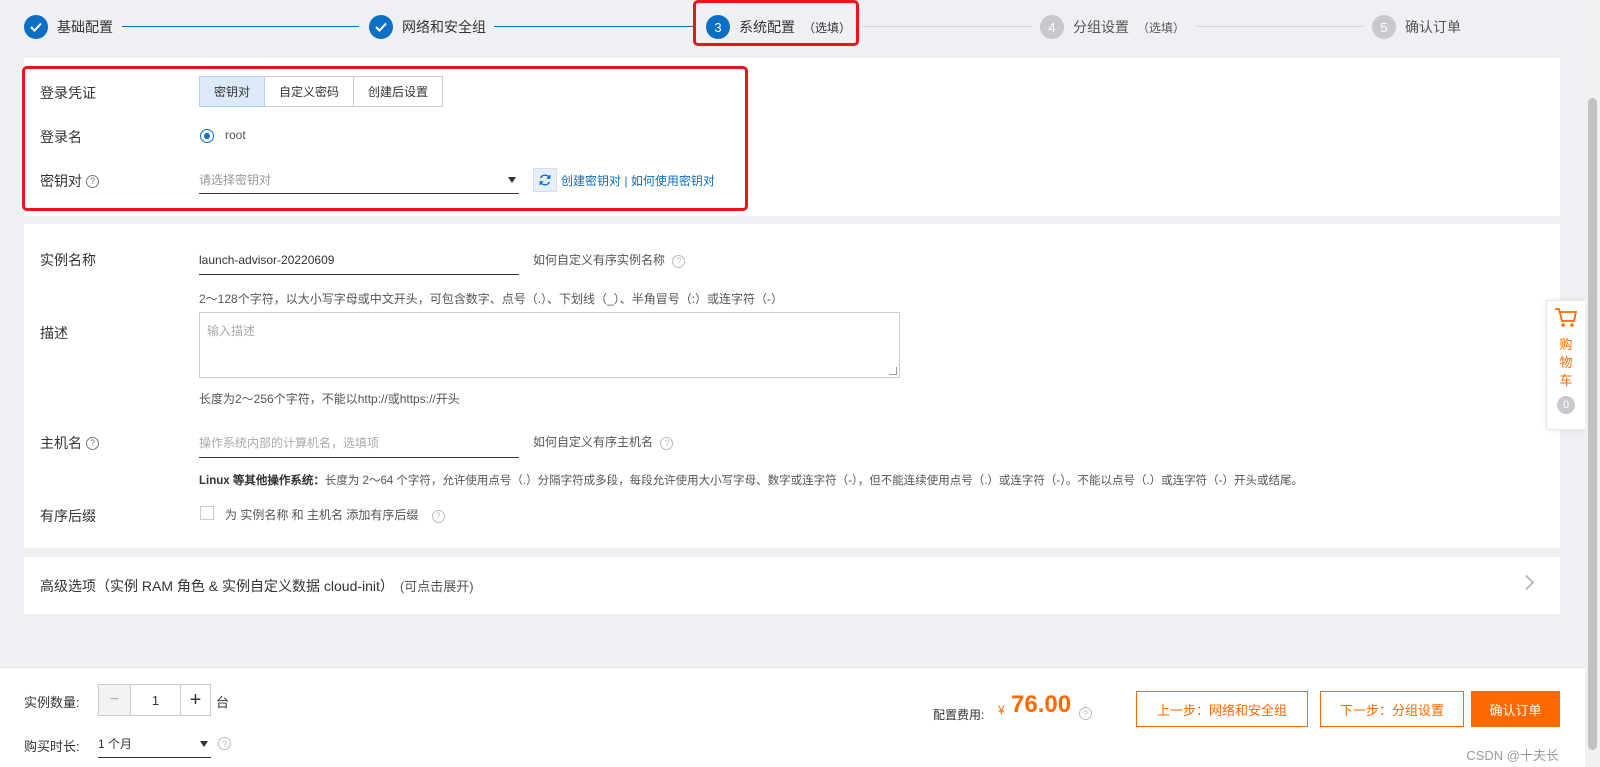  Describe the element at coordinates (359, 260) in the screenshot. I see `instance-name-input: launch-advisor-20220609` at that location.